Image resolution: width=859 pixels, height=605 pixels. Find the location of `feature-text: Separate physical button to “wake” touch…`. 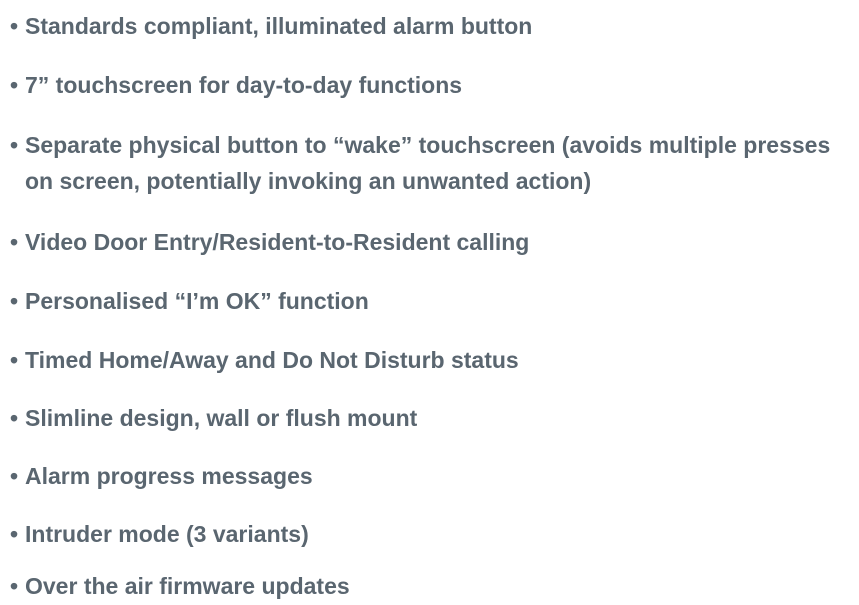

feature-text: Separate physical button to “wake” touch… is located at coordinates (428, 163).